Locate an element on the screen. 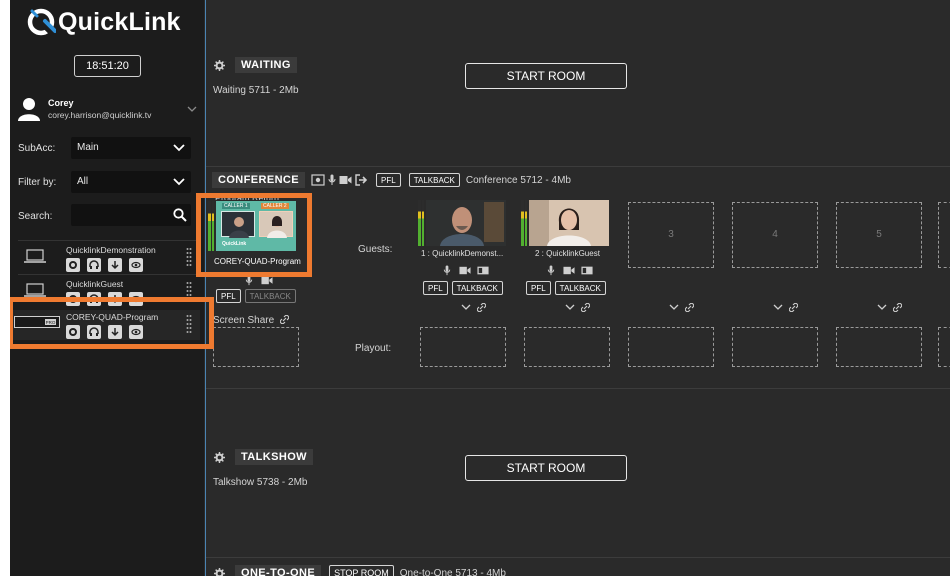 This screenshot has height=576, width=950. guest-slot-4: 4 is located at coordinates (775, 235).